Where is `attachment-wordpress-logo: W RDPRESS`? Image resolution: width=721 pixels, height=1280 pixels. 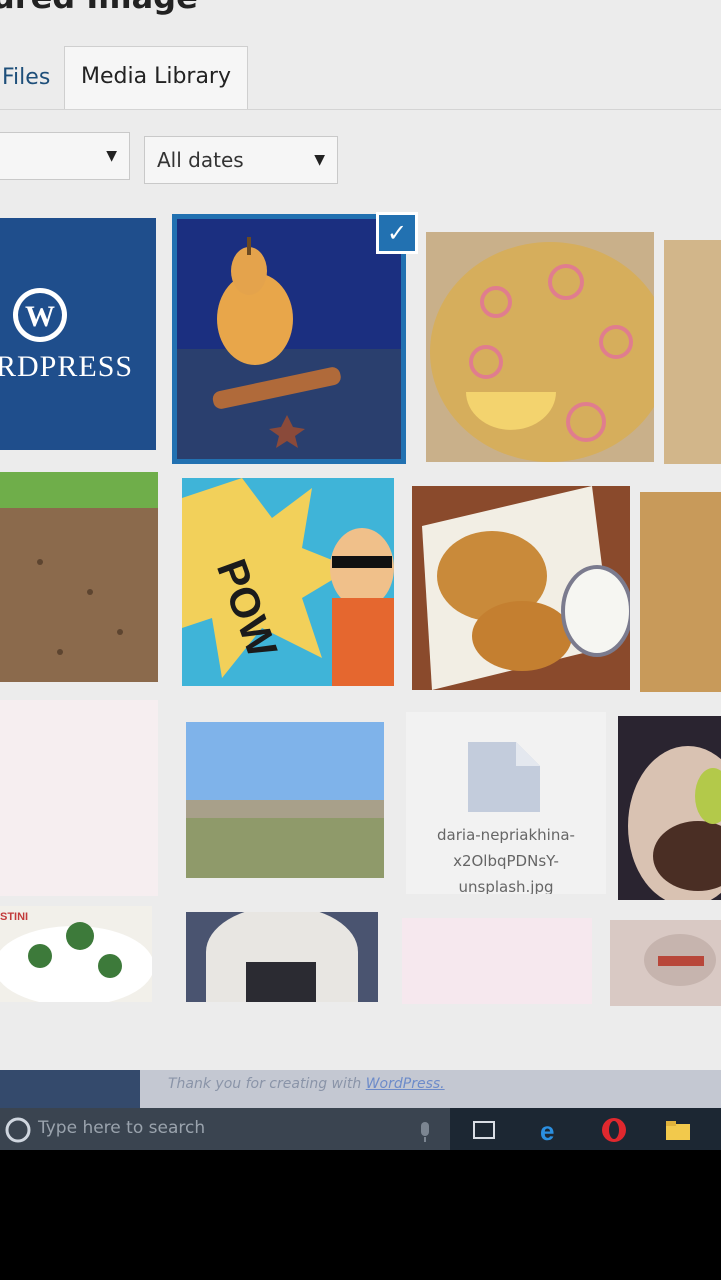 attachment-wordpress-logo: W RDPRESS is located at coordinates (78, 334).